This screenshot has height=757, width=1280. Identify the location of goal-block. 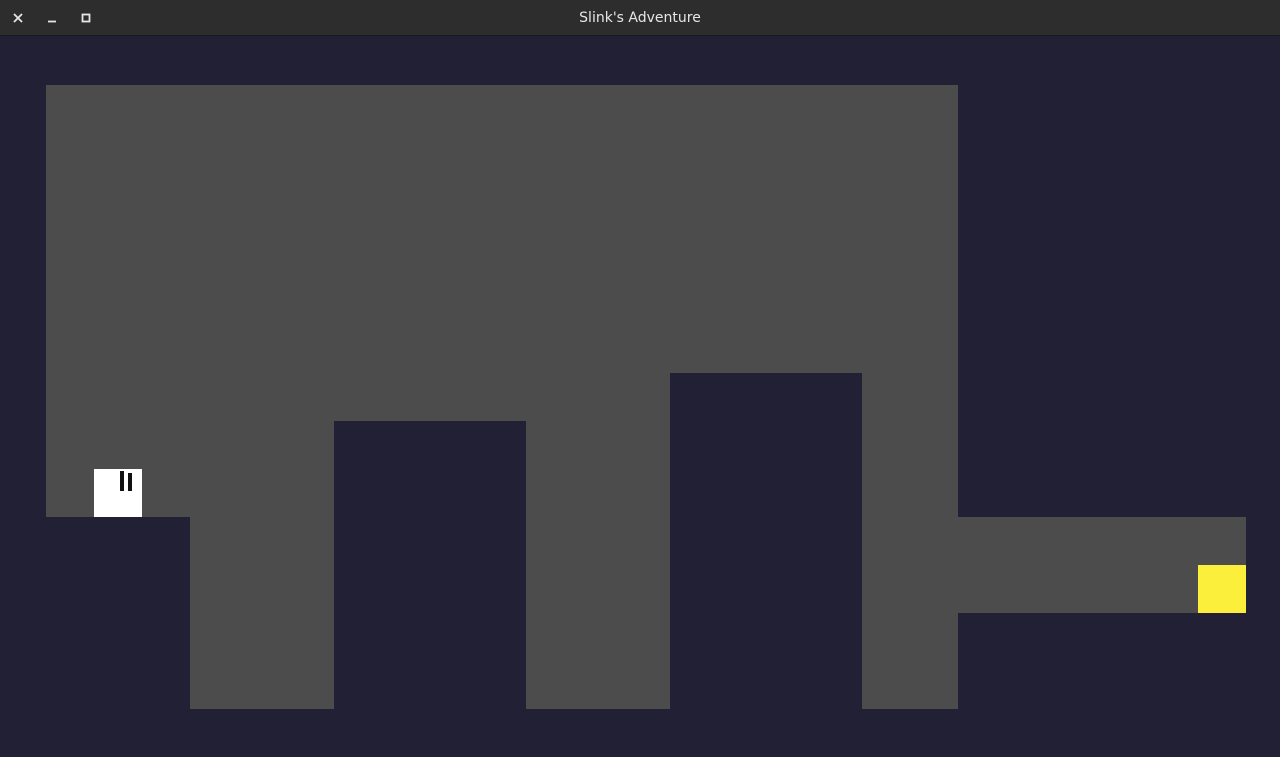
(1222, 589).